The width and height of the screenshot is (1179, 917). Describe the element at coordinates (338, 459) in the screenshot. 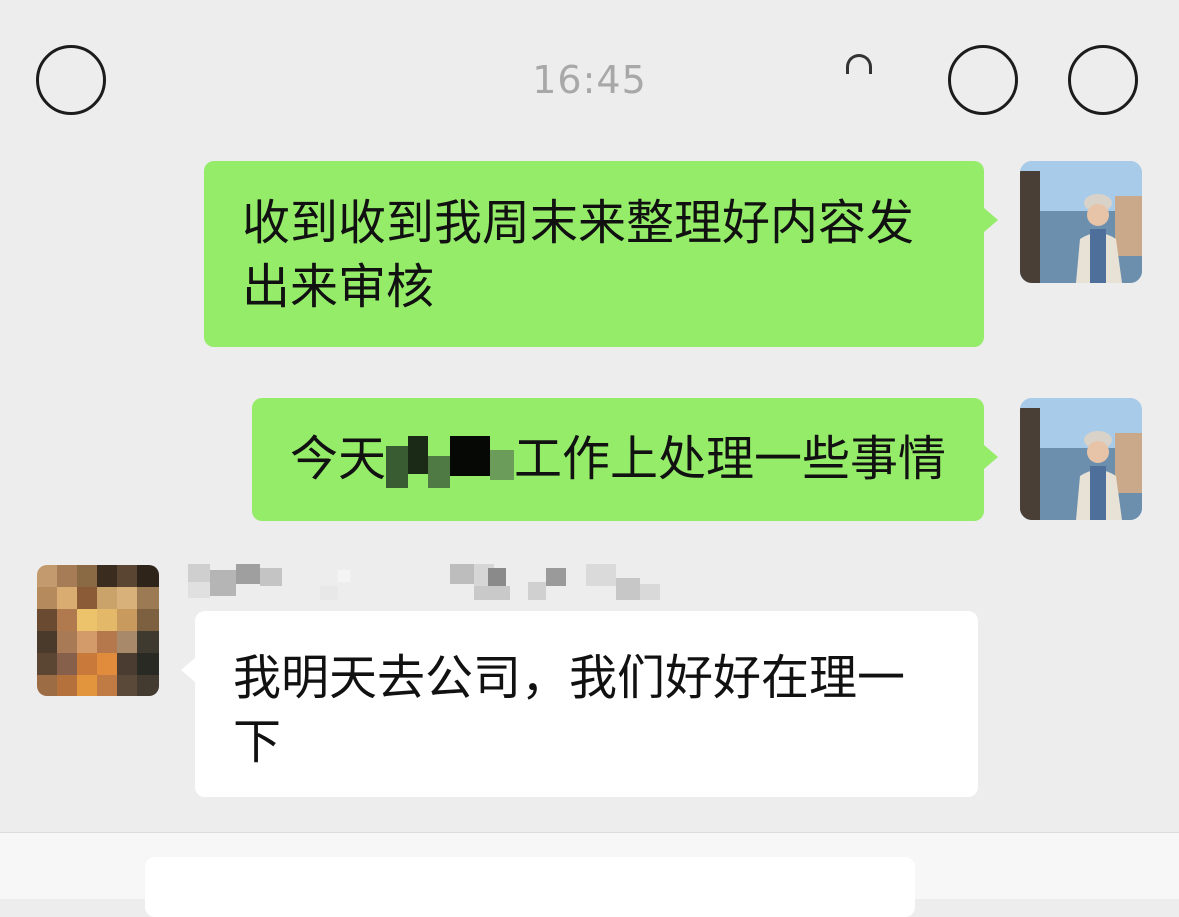

I see `message-text-start: 今天` at that location.